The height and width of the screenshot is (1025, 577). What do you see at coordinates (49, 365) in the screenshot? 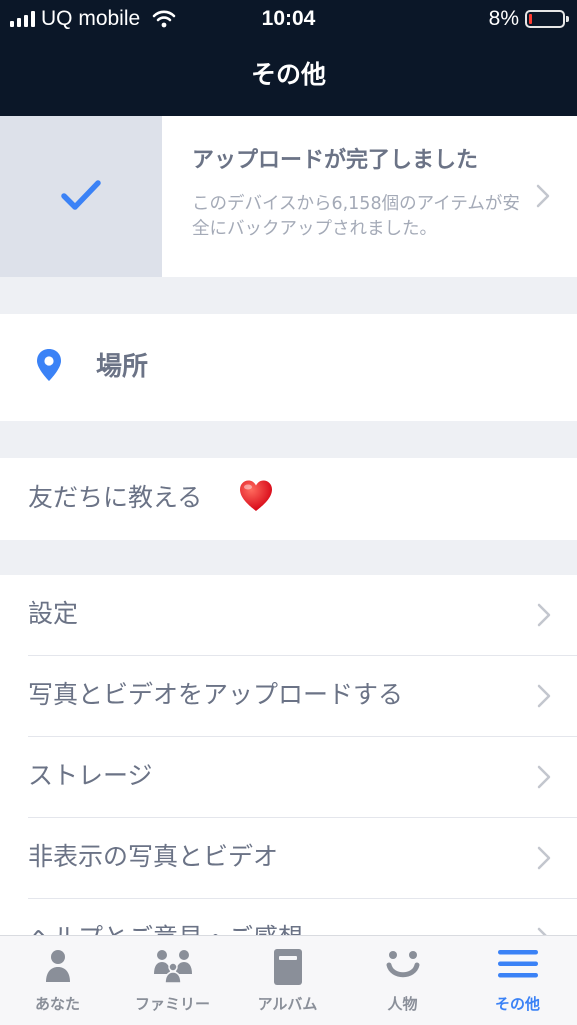
I see `location-pin-icon` at bounding box center [49, 365].